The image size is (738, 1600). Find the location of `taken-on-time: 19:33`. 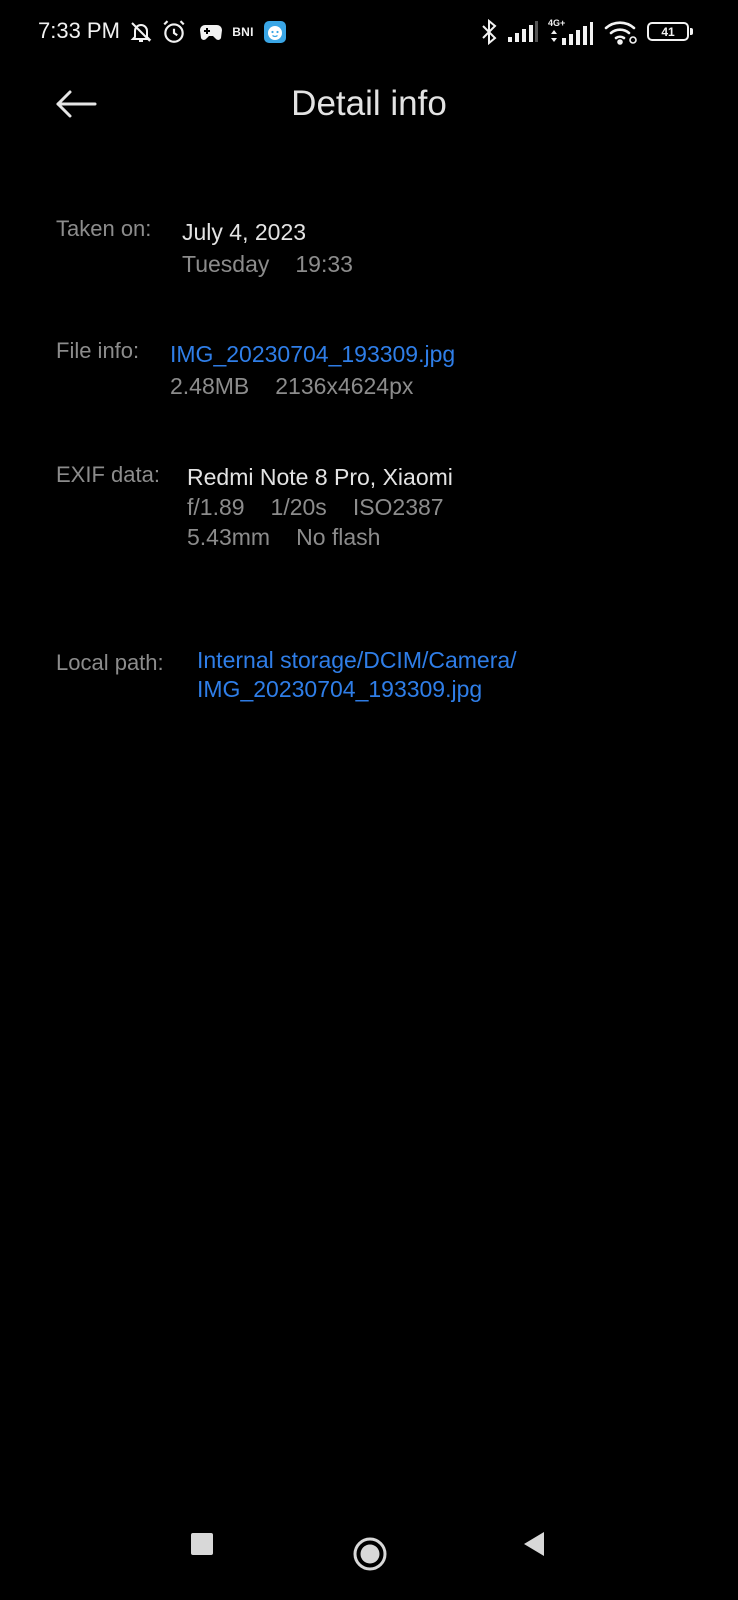

taken-on-time: 19:33 is located at coordinates (324, 264).